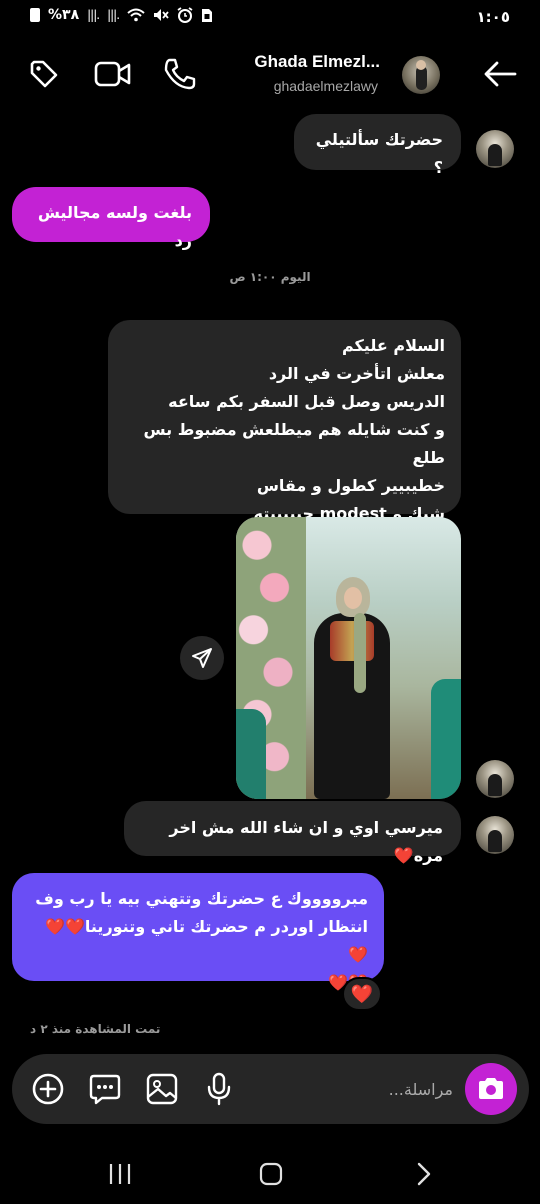 Image resolution: width=540 pixels, height=1204 pixels. I want to click on photo-figure, so click(352, 688).